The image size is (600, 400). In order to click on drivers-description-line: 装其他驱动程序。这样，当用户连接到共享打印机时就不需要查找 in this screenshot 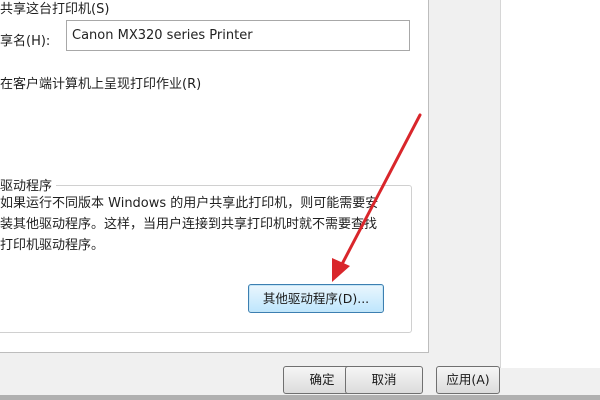, I will do `click(189, 224)`.